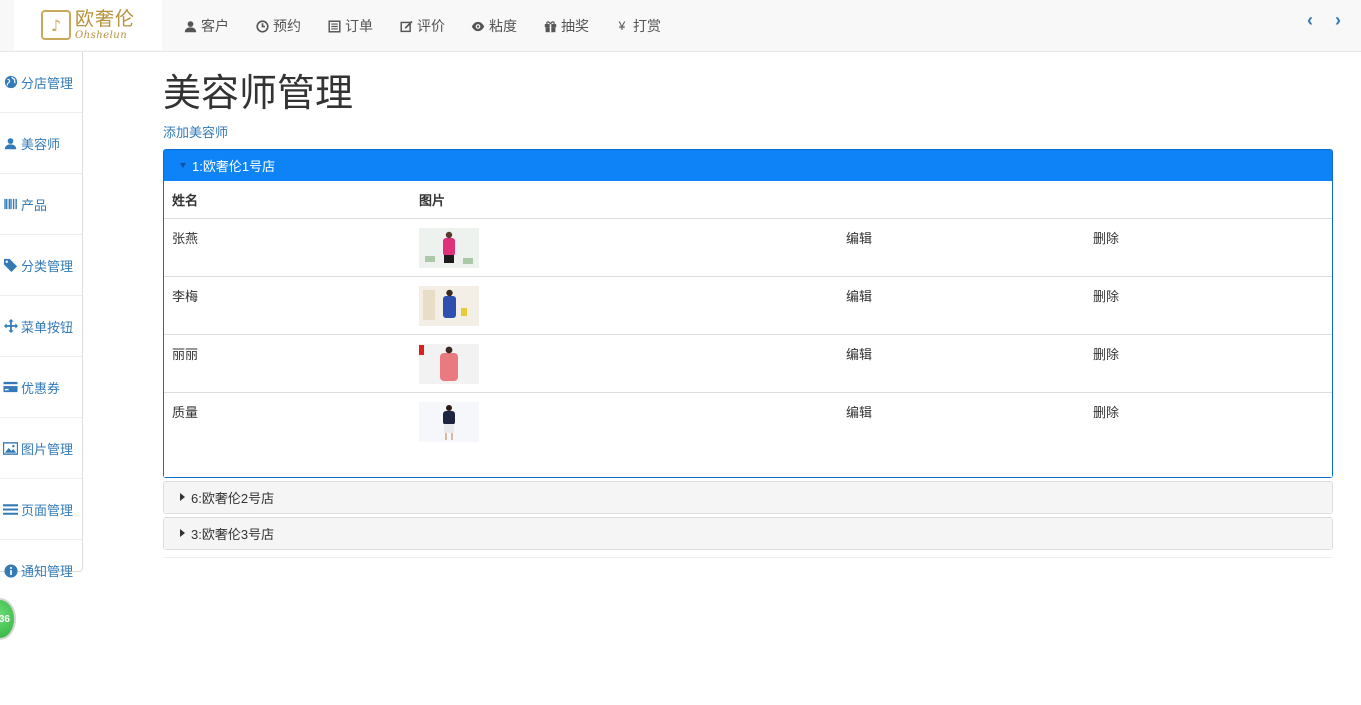 The height and width of the screenshot is (705, 1361). What do you see at coordinates (1338, 20) in the screenshot?
I see `chevron-right-icon: ›` at bounding box center [1338, 20].